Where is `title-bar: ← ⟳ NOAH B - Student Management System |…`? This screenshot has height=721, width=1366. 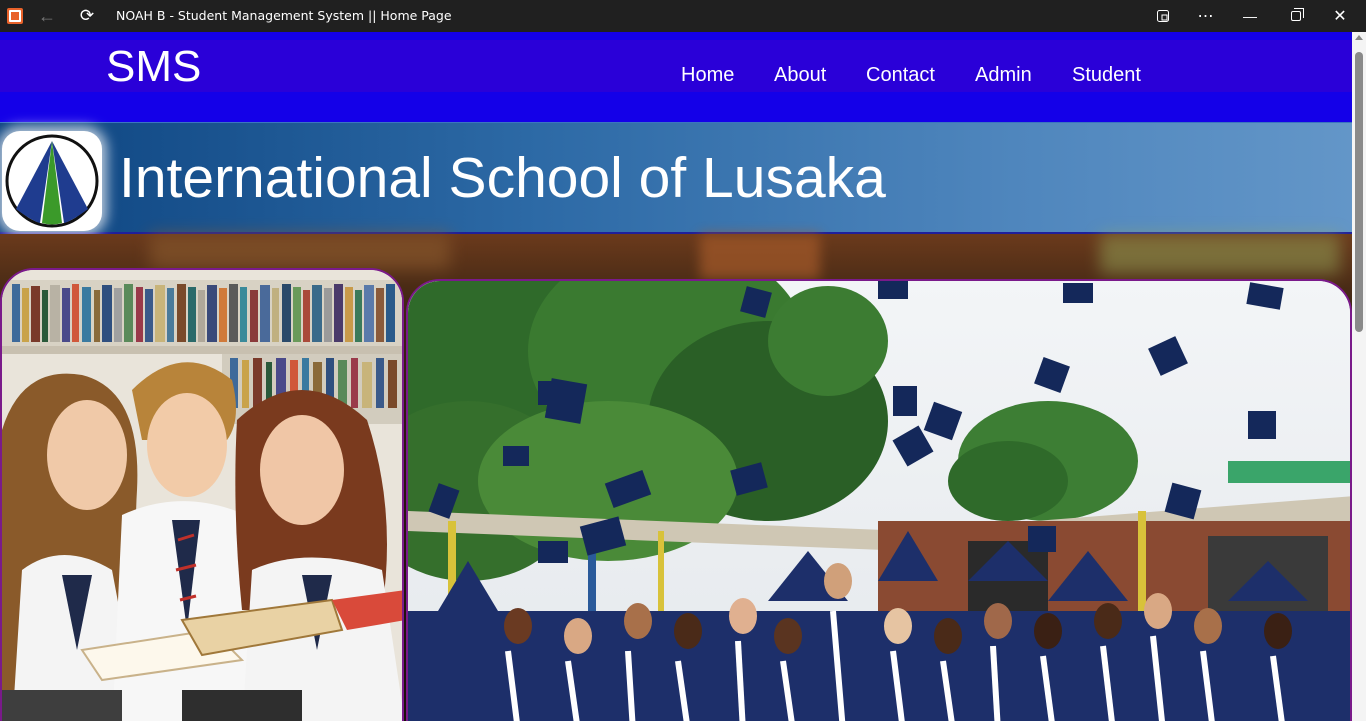 title-bar: ← ⟳ NOAH B - Student Management System |… is located at coordinates (683, 16).